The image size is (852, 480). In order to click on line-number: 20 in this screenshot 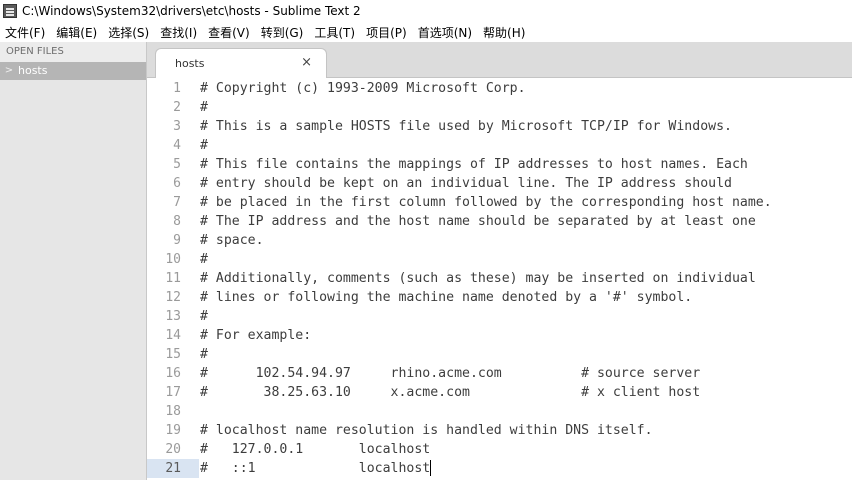, I will do `click(173, 449)`.